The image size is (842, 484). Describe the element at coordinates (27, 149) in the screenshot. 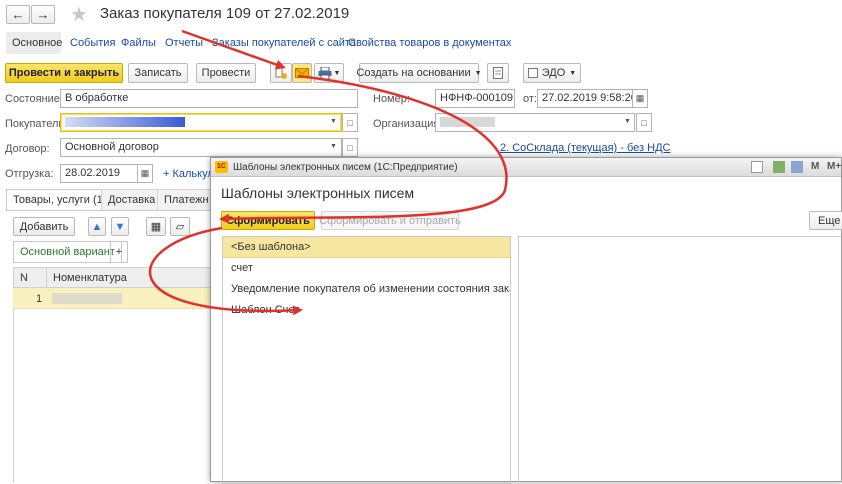

I see `contract-label: Договор:` at that location.